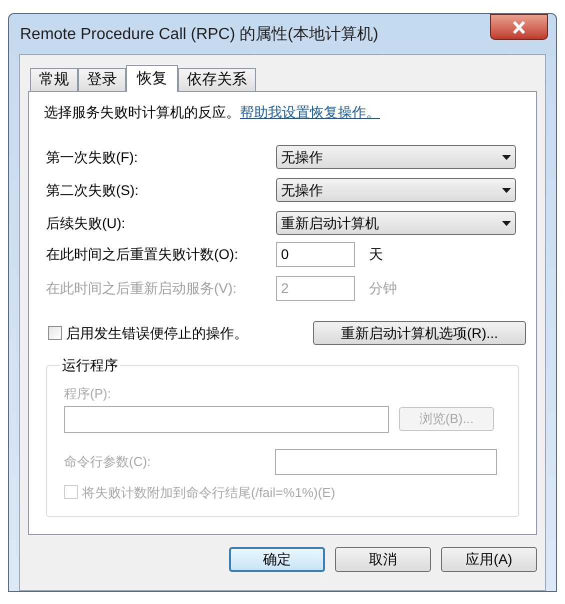 Image resolution: width=565 pixels, height=604 pixels. I want to click on description-text: 选择服务失败时计算机的反应。, so click(142, 112).